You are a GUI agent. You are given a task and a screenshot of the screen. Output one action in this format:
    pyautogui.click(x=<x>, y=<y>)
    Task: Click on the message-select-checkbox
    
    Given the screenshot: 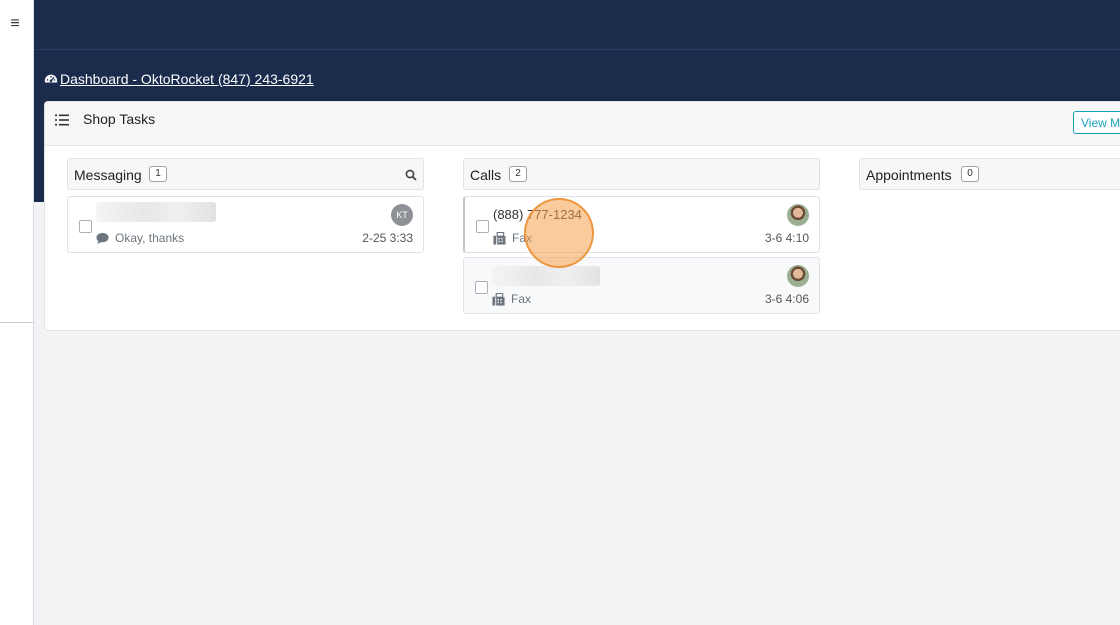 What is the action you would take?
    pyautogui.click(x=85, y=226)
    